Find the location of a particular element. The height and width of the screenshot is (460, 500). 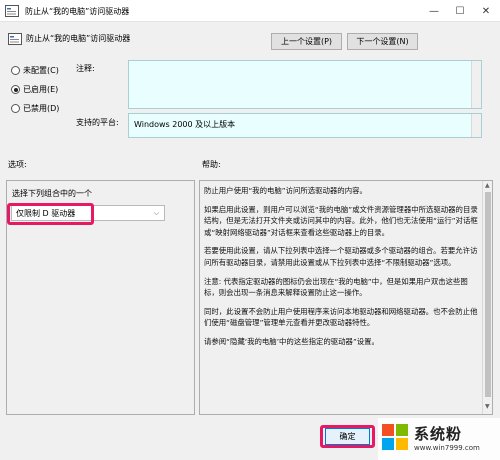

comment-label: 注释: is located at coordinates (85, 68).